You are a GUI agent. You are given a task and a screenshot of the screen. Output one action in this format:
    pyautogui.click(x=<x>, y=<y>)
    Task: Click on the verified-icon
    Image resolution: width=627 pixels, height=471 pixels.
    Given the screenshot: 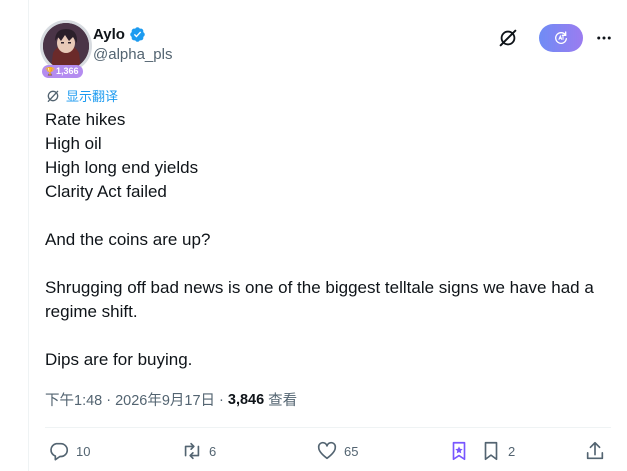 What is the action you would take?
    pyautogui.click(x=137, y=34)
    